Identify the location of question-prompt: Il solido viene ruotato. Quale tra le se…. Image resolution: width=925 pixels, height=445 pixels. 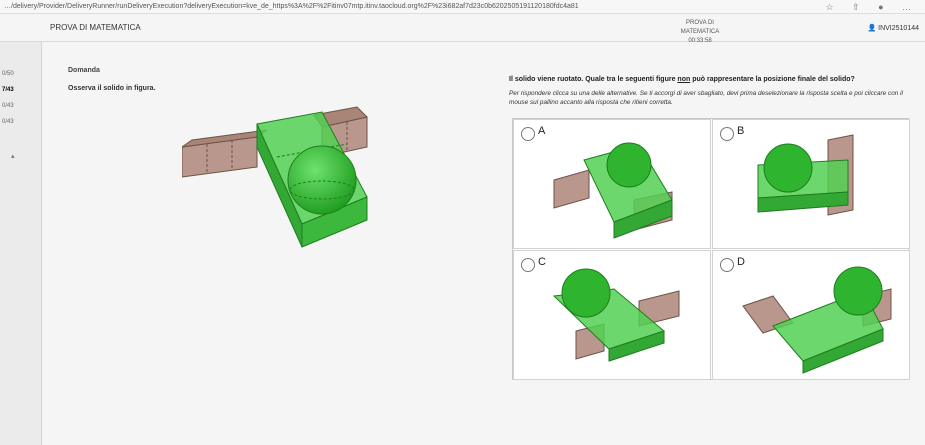
(682, 79).